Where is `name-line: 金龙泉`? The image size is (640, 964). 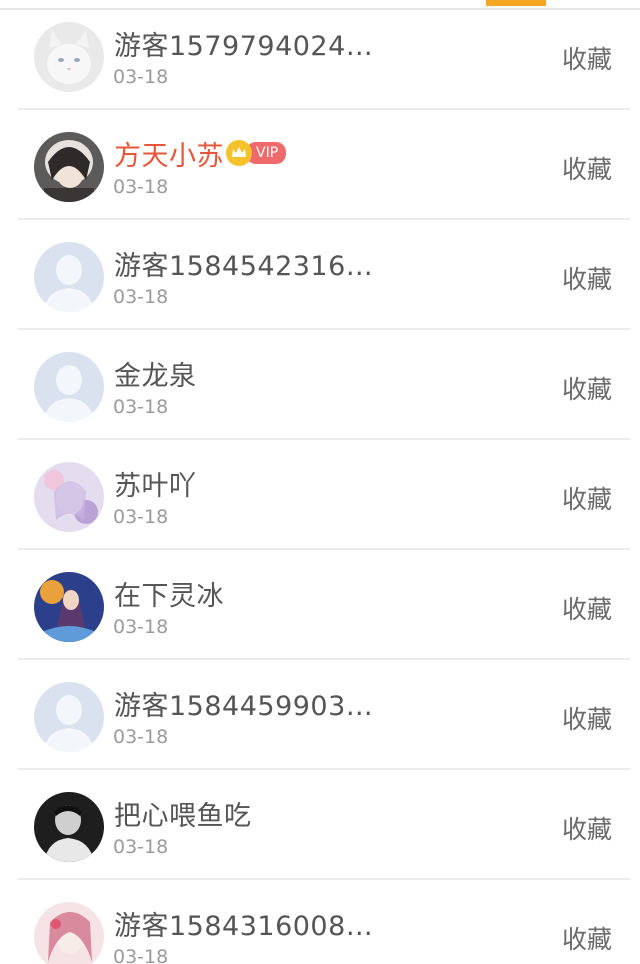 name-line: 金龙泉 is located at coordinates (155, 373).